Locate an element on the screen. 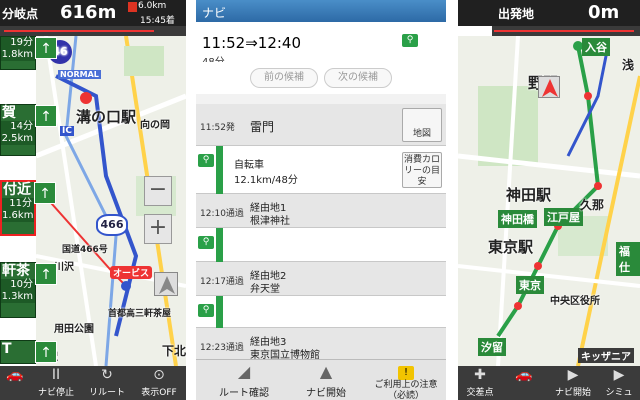 The image size is (640, 400). place-label-kuramae: 久那 is located at coordinates (592, 205).